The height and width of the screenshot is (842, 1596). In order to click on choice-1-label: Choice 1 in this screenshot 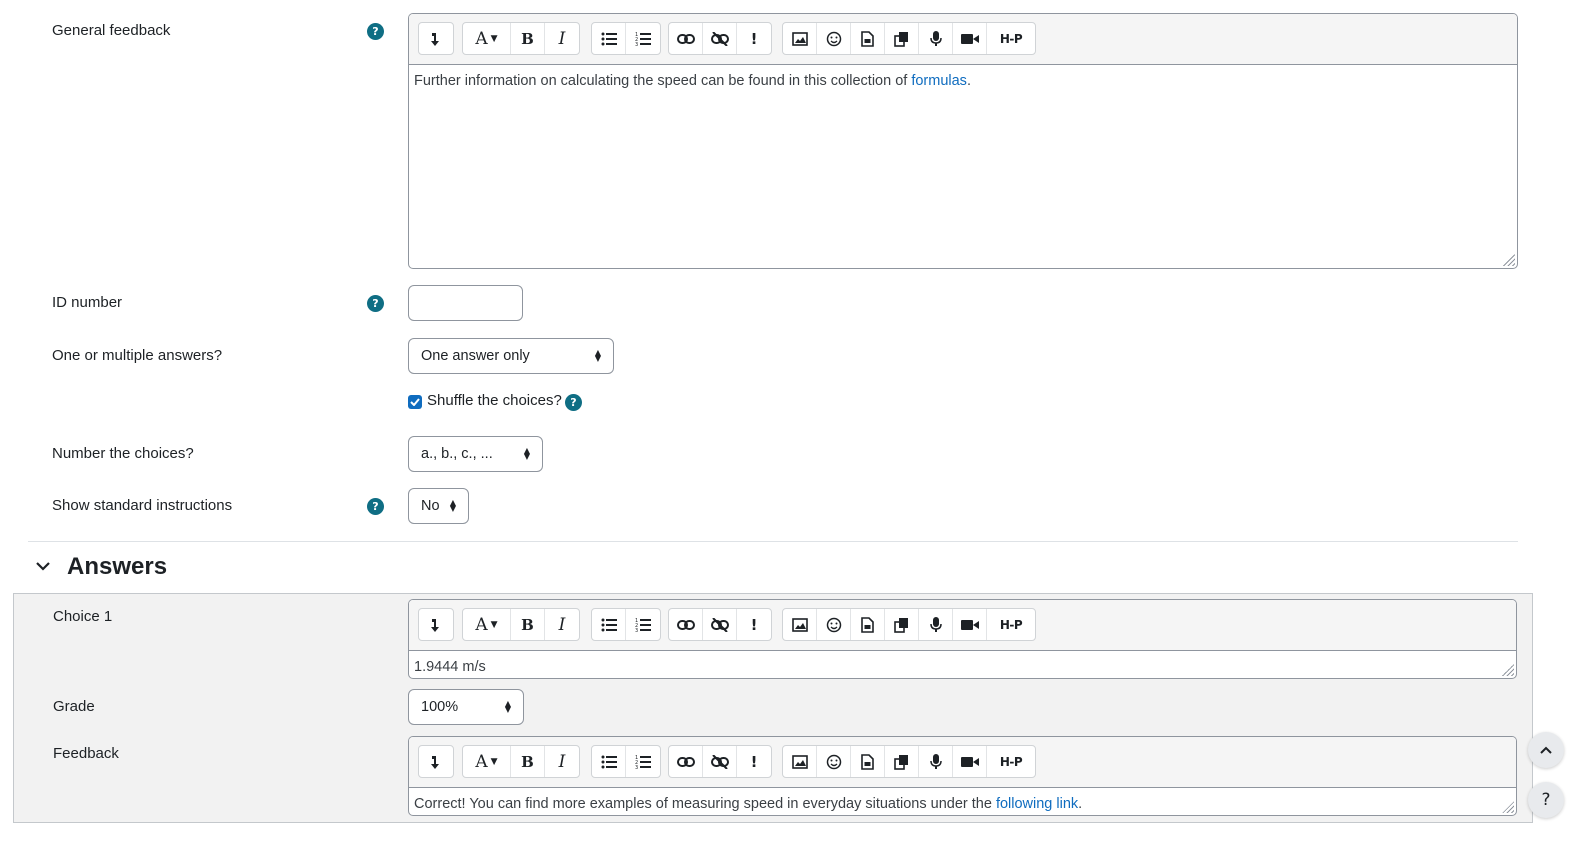, I will do `click(83, 616)`.